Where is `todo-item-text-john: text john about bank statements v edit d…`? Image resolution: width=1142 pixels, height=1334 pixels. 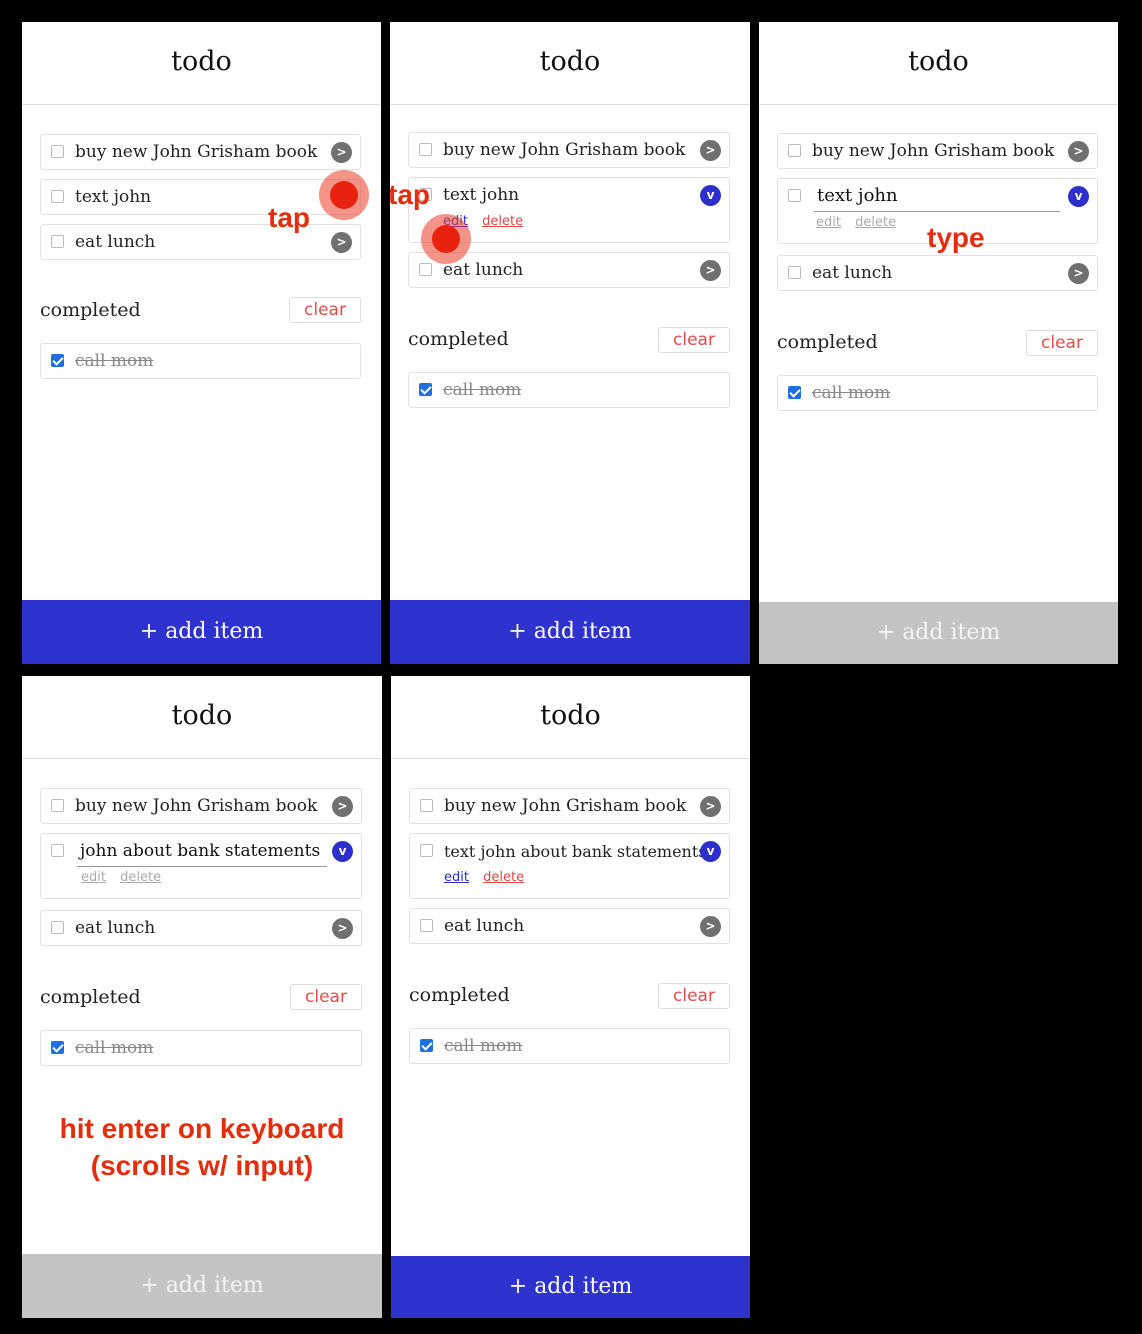 todo-item-text-john: text john about bank statements v edit d… is located at coordinates (569, 866).